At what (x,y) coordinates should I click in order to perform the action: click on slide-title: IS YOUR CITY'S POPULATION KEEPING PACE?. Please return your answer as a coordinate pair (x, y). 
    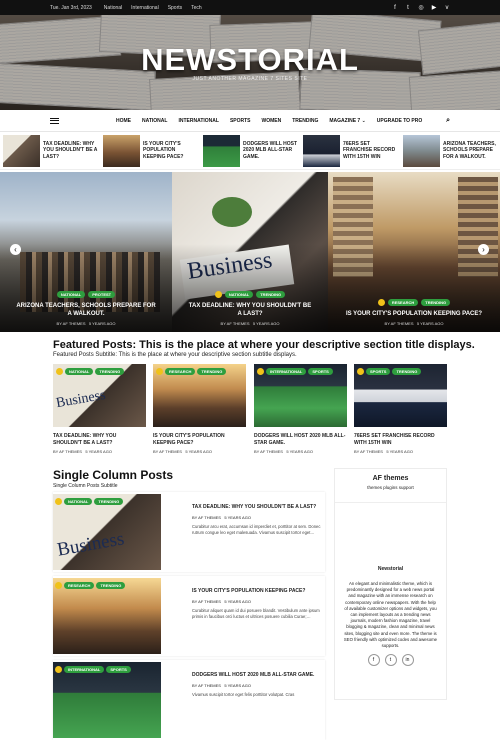
    Looking at the image, I should click on (414, 314).